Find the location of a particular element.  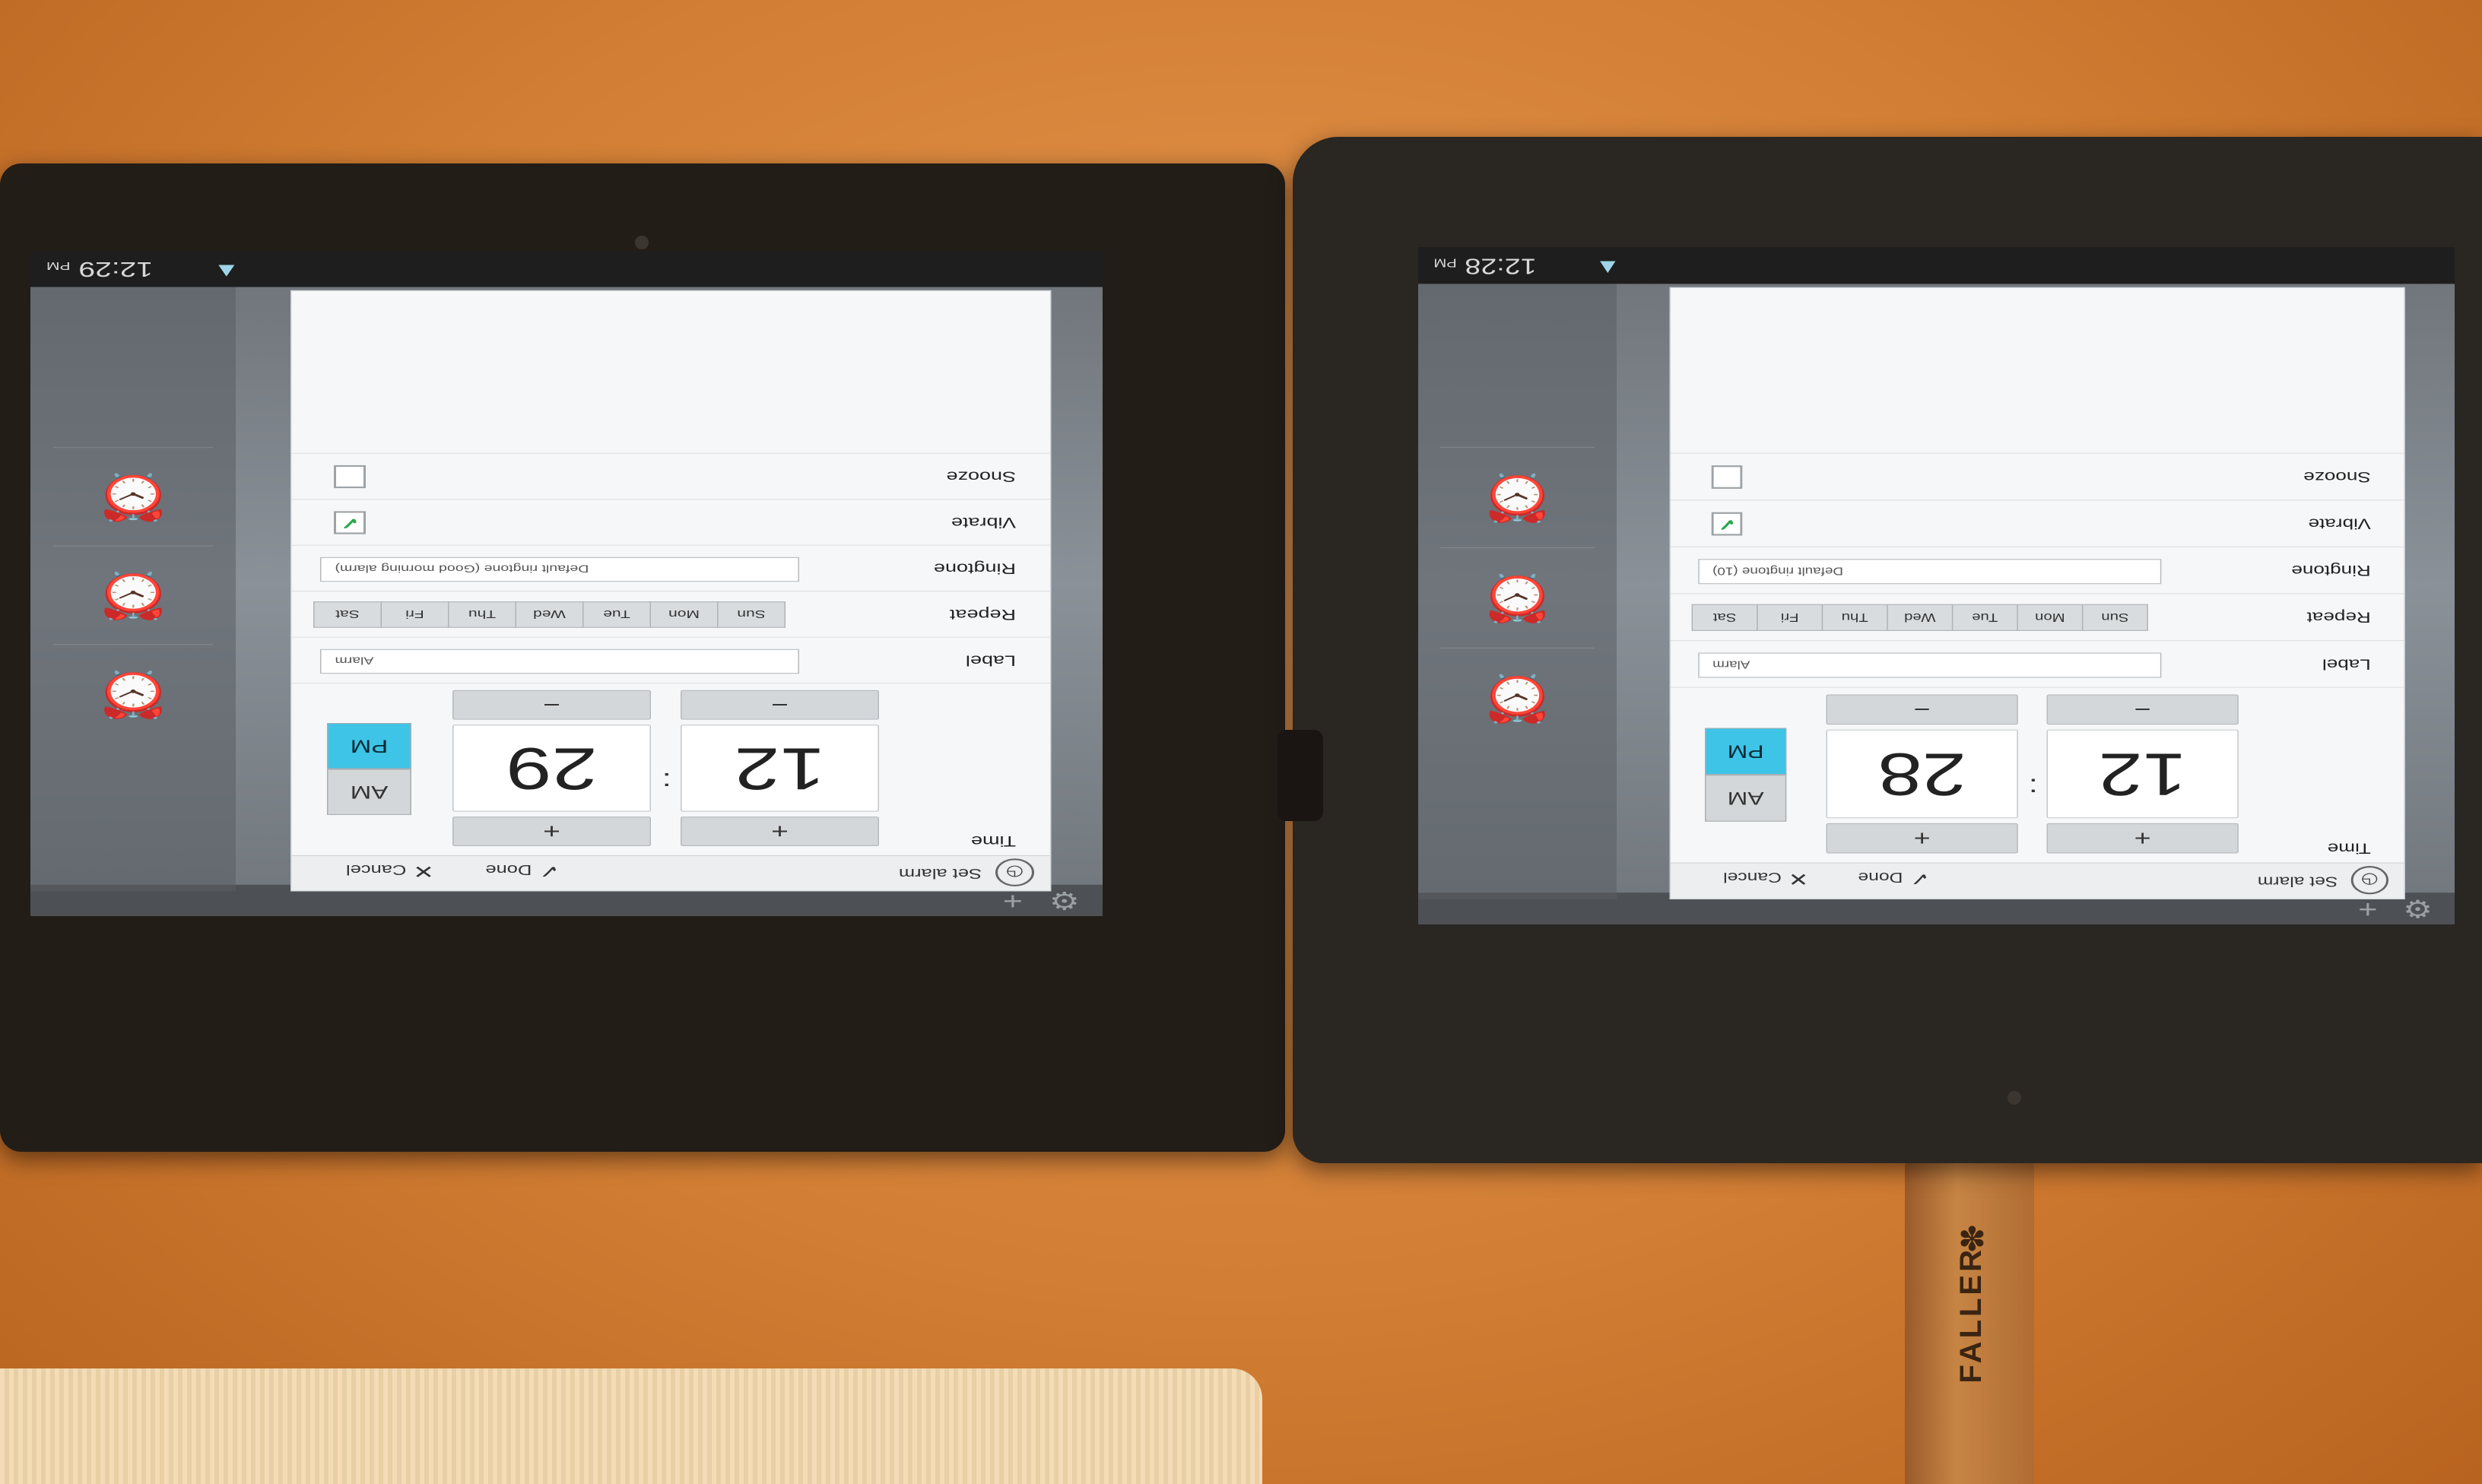

status-bar: ▲ 12:28 PM is located at coordinates (1936, 265).